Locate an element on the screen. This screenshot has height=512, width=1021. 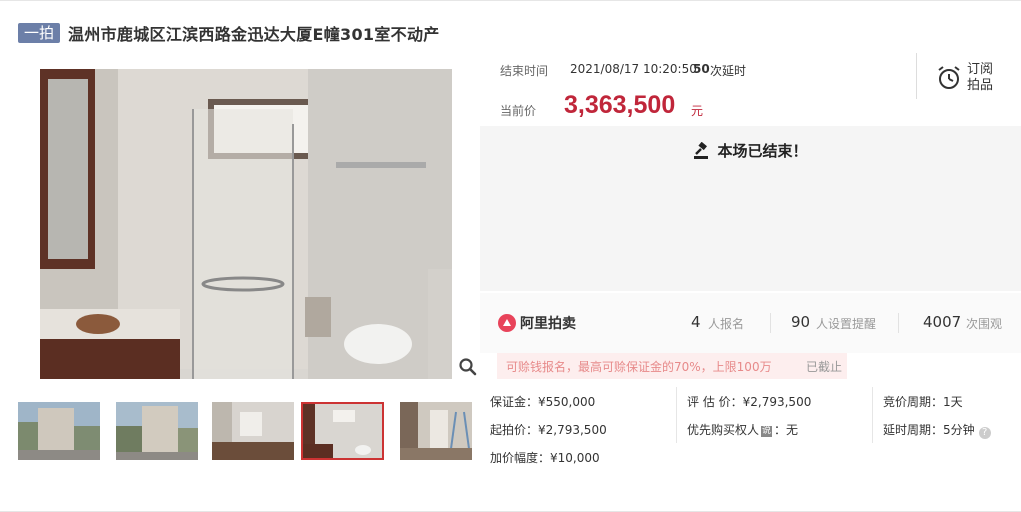
ended-text: 本场已结束！ is located at coordinates (762, 151).